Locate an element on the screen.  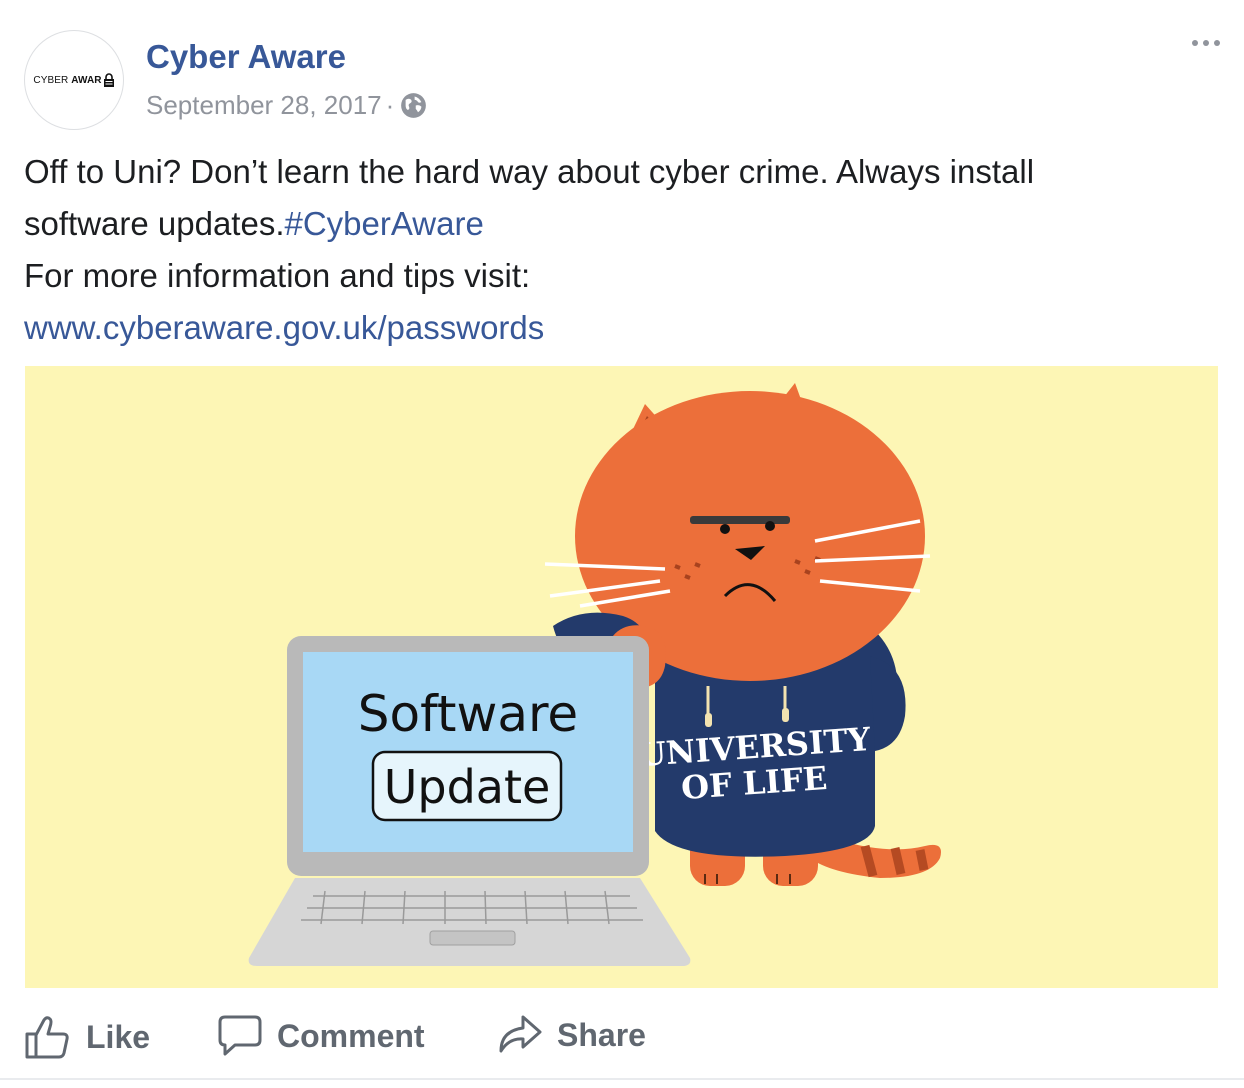
post-text-line: www.cyberaware.gov.uk/passwords is located at coordinates (619, 328).